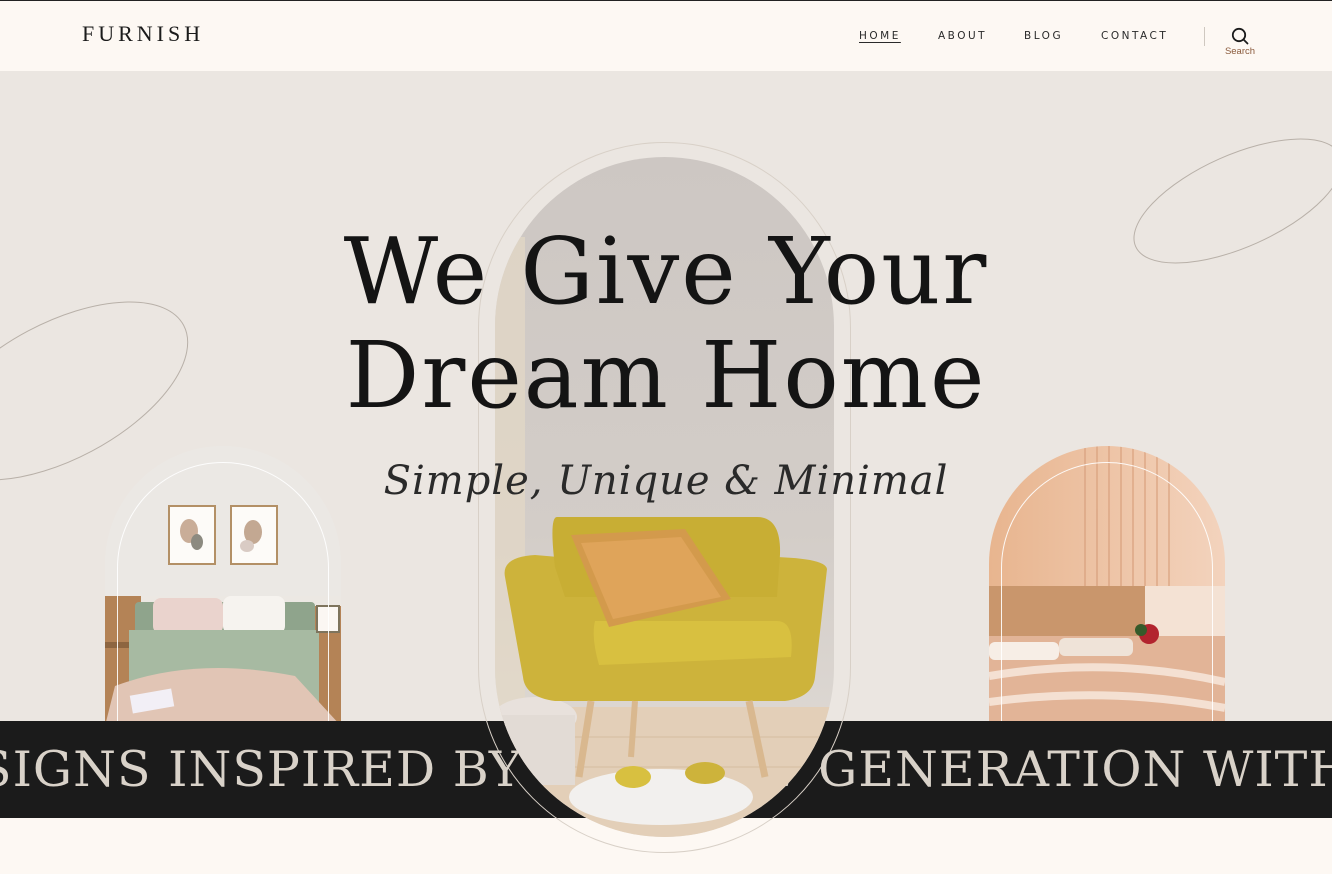 This screenshot has height=874, width=1332. Describe the element at coordinates (1240, 51) in the screenshot. I see `search-label: Search` at that location.